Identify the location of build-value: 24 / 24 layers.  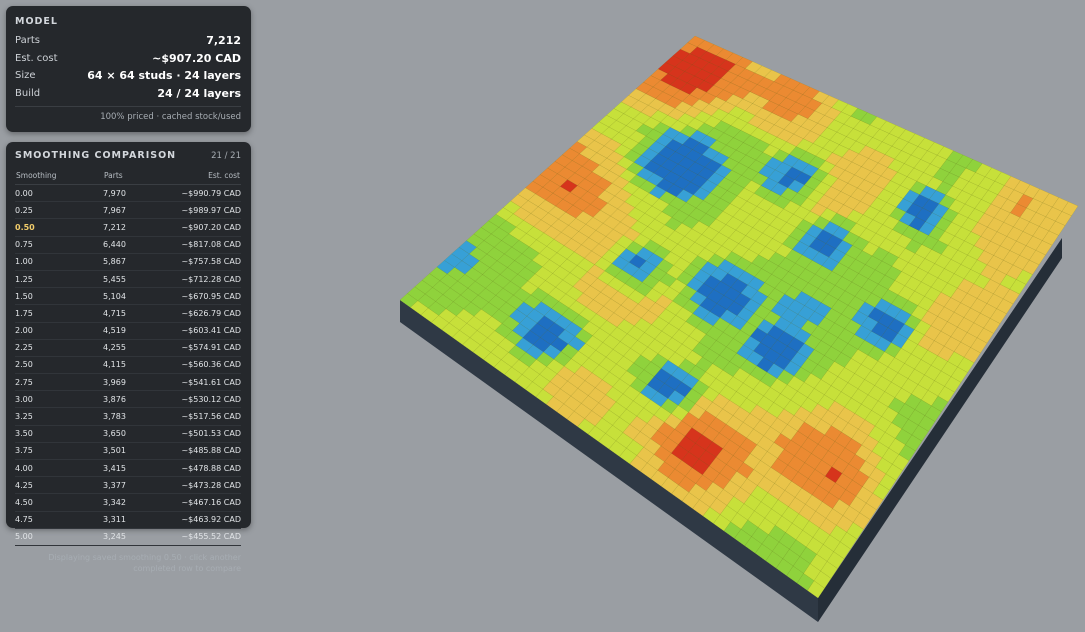
(199, 93).